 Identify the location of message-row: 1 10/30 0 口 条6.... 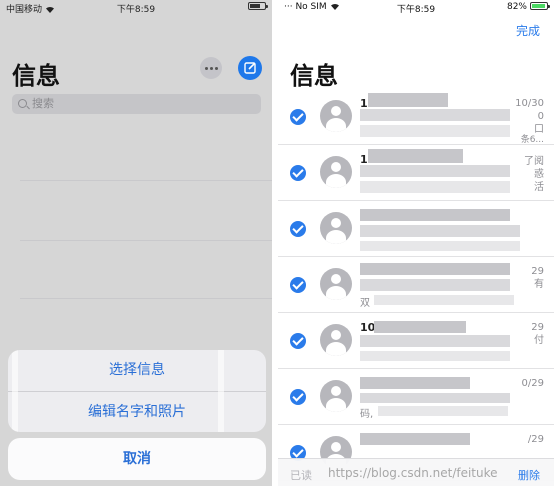
(416, 117).